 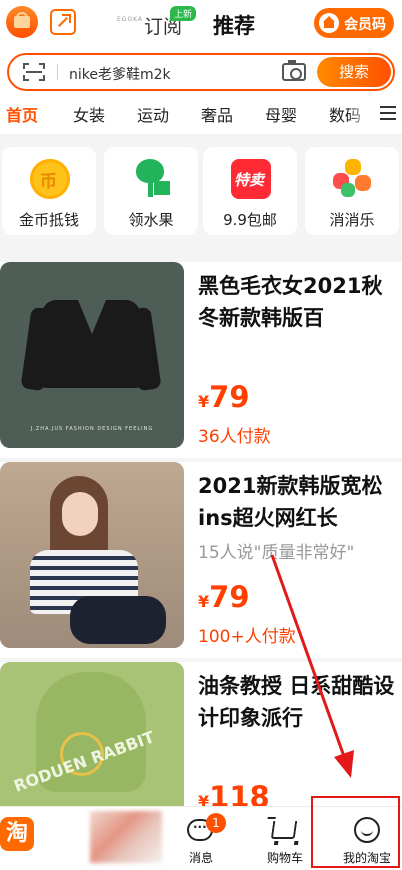 What do you see at coordinates (92, 355) in the screenshot?
I see `product-image: J.ZHA.JUS FASHION DESIGN FEELING` at bounding box center [92, 355].